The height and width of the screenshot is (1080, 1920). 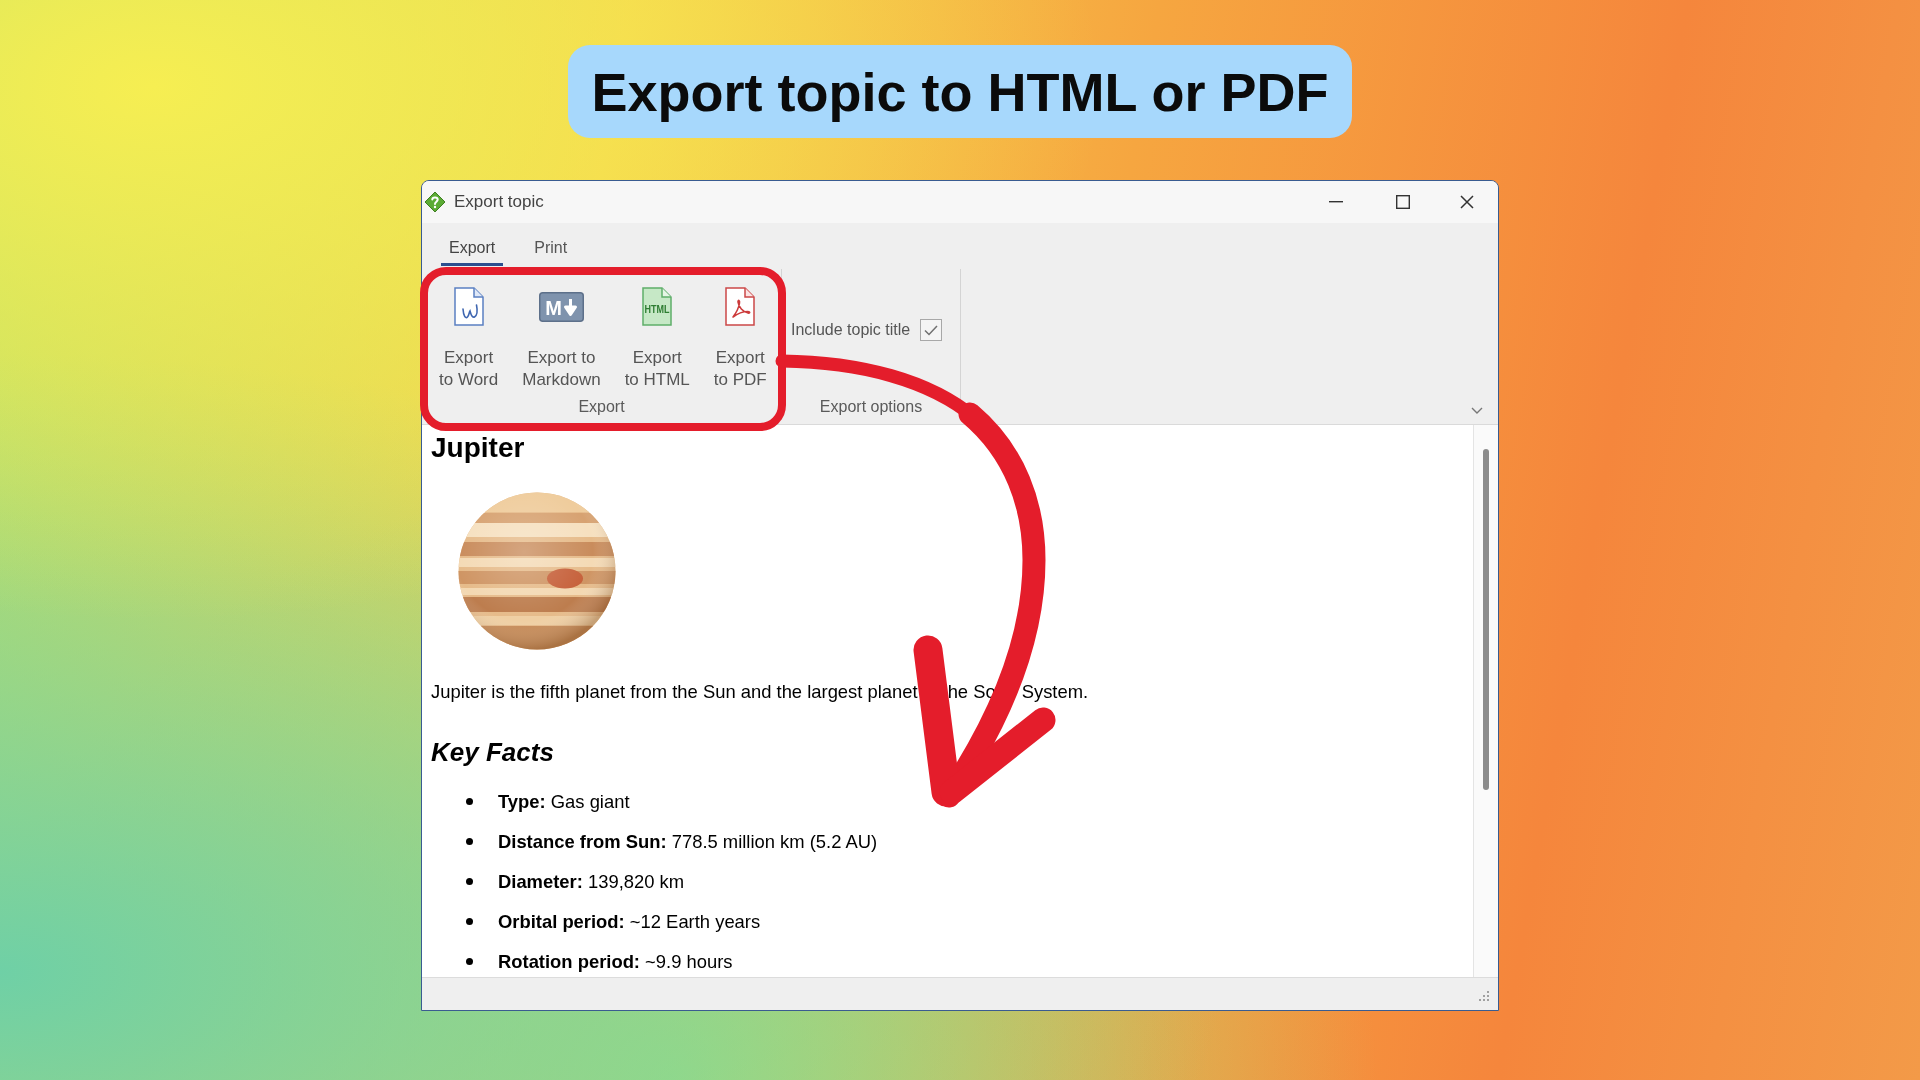 What do you see at coordinates (960, 91) in the screenshot?
I see `banner-title: Export topic to HTML or PDF` at bounding box center [960, 91].